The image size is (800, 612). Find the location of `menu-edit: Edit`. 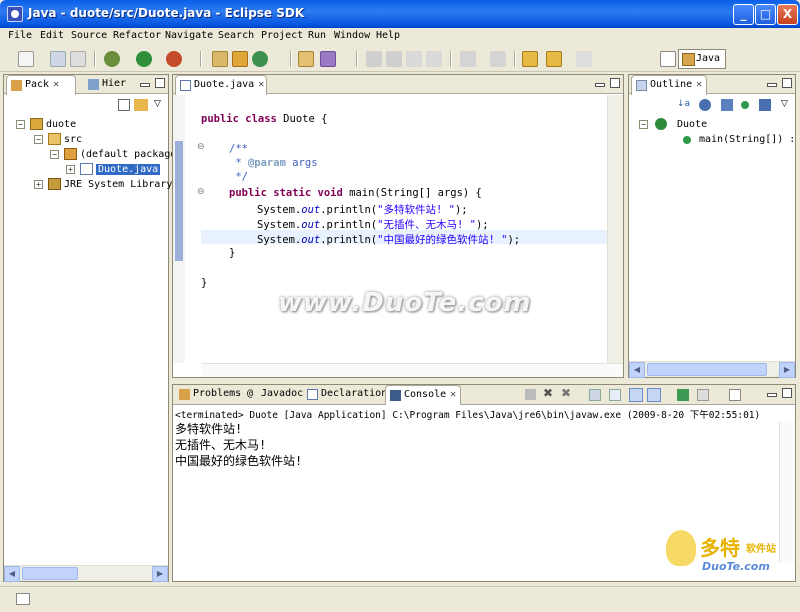

menu-edit: Edit is located at coordinates (52, 35).